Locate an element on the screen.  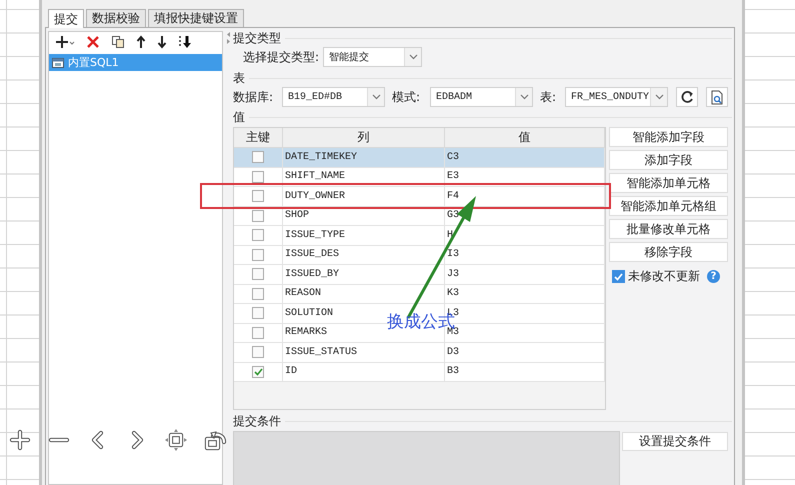
field-label: 表: is located at coordinates (549, 97).